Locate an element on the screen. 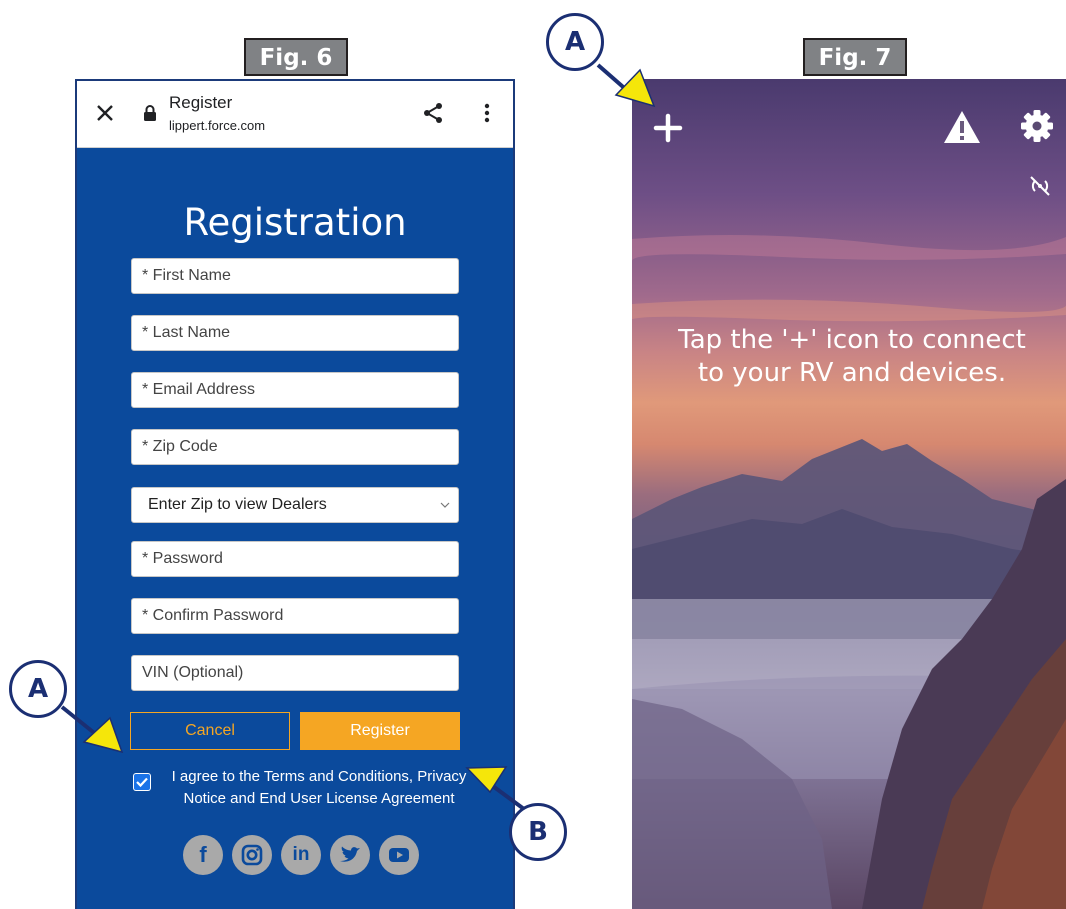 This screenshot has width=1066, height=909. linkedin-icon: in is located at coordinates (301, 855).